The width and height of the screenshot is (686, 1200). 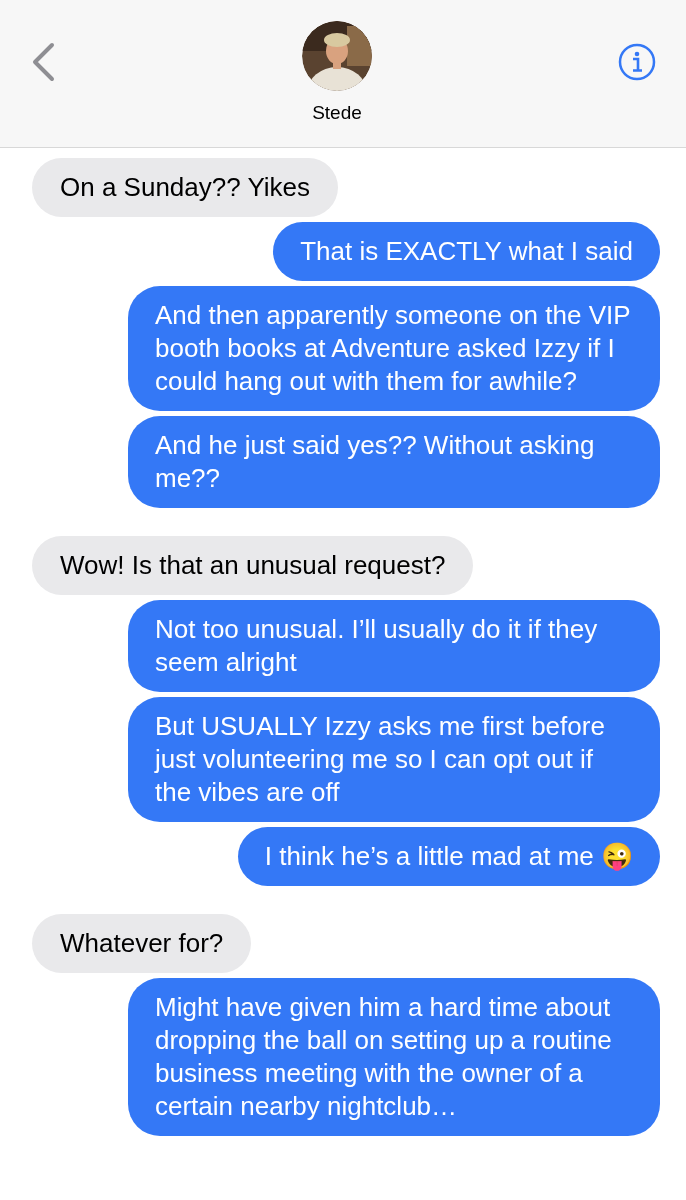 What do you see at coordinates (637, 61) in the screenshot?
I see `info-icon` at bounding box center [637, 61].